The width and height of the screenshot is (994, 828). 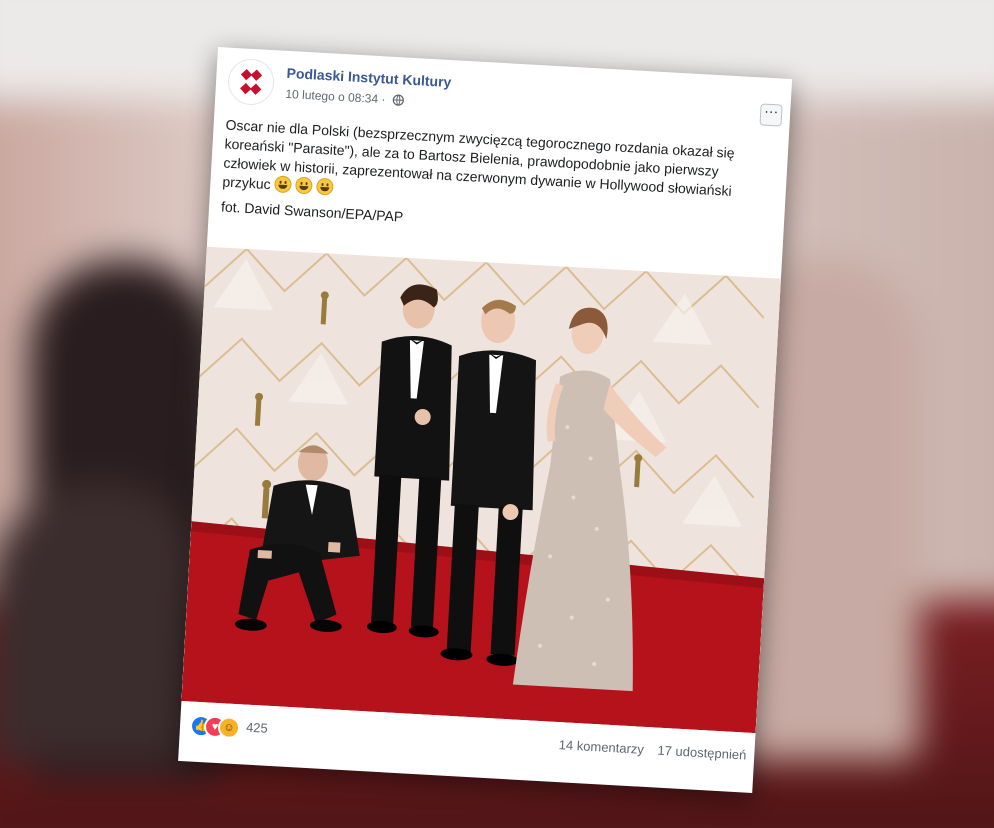 What do you see at coordinates (647, 750) in the screenshot?
I see `engagement-stats: 14 komentarzy 17 udostępnień` at bounding box center [647, 750].